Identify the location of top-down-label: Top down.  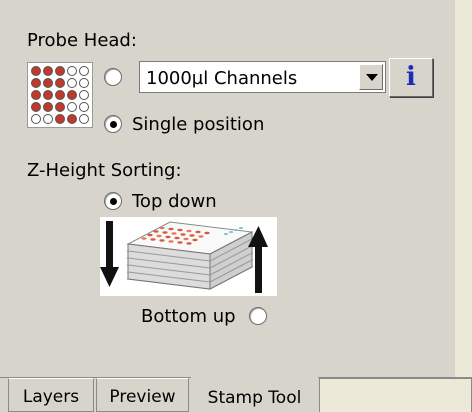
(174, 201).